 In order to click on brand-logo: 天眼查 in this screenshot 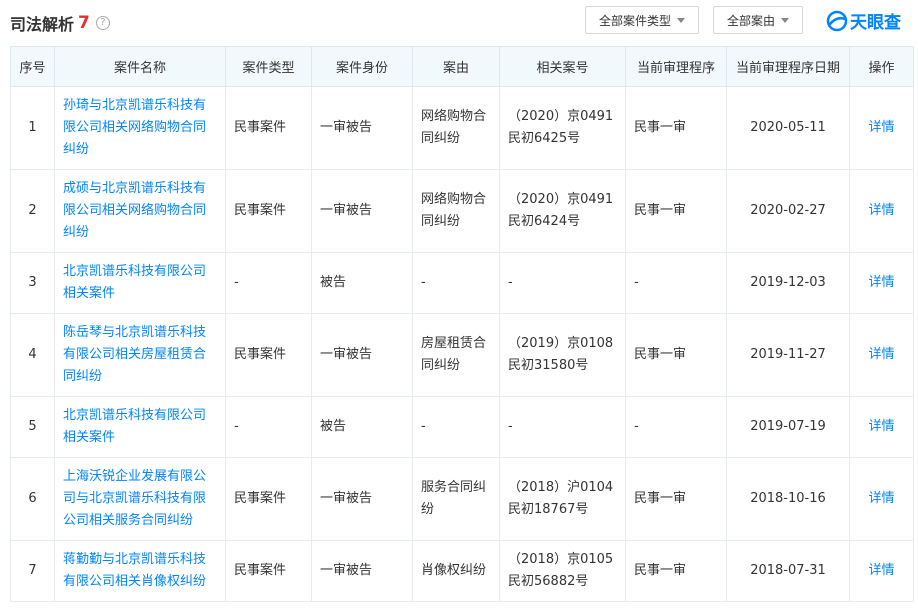, I will do `click(863, 20)`.